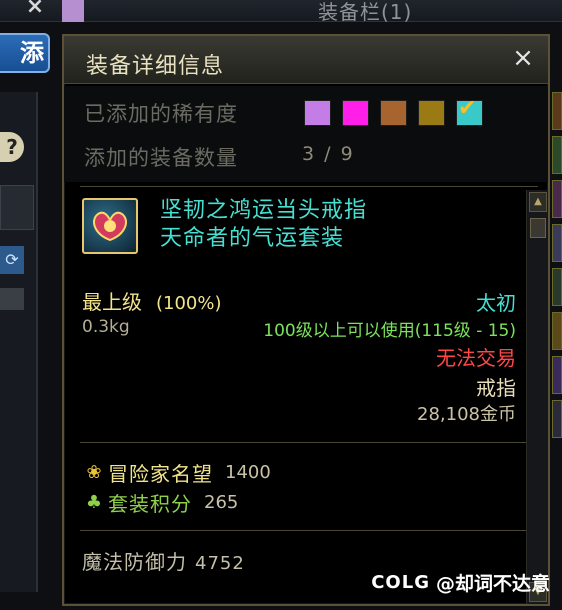  What do you see at coordinates (106, 327) in the screenshot?
I see `item-weight: 0.3kg` at bounding box center [106, 327].